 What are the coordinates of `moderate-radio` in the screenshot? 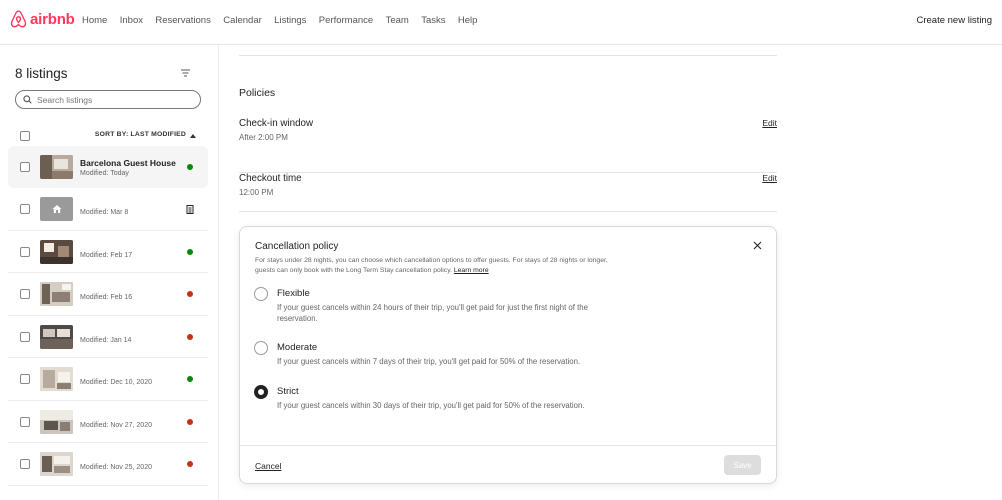 It's located at (261, 348).